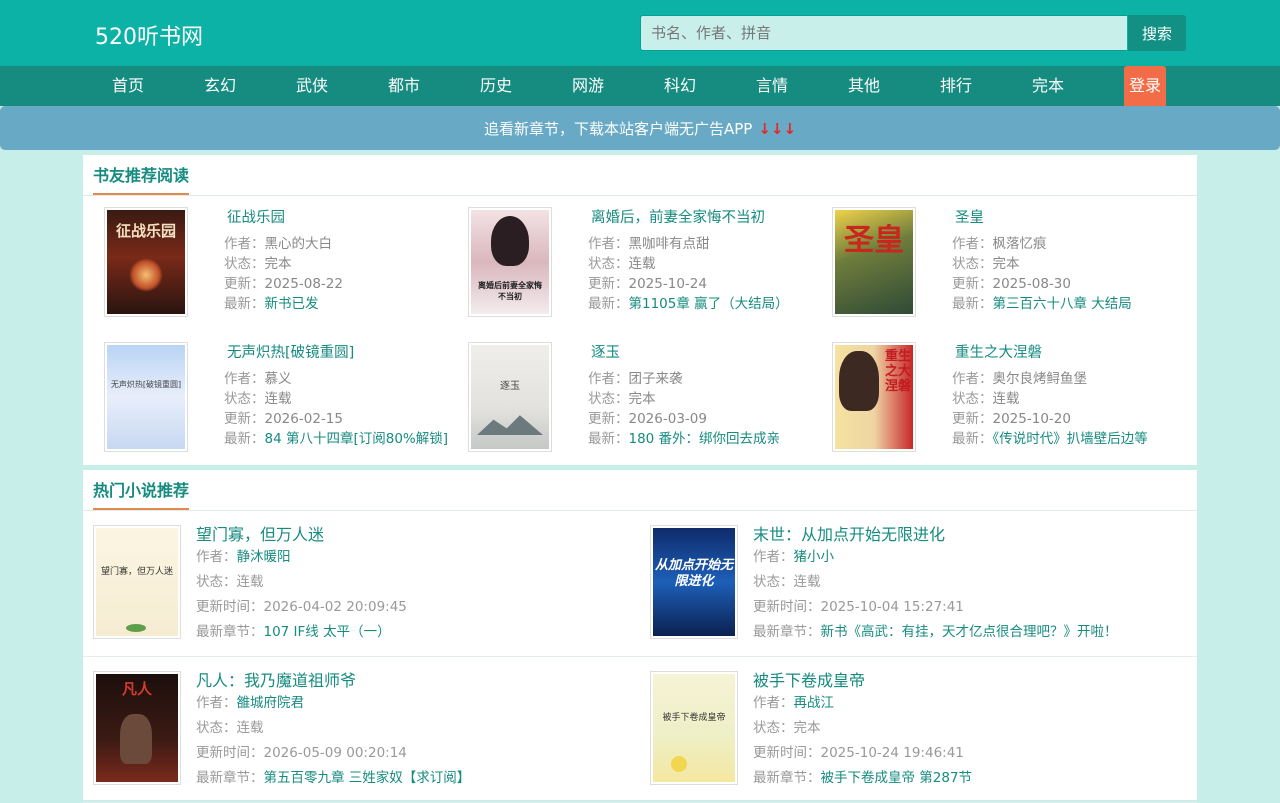 This screenshot has width=1280, height=803. I want to click on book-updated: 更新：2025-08-30, so click(1011, 284).